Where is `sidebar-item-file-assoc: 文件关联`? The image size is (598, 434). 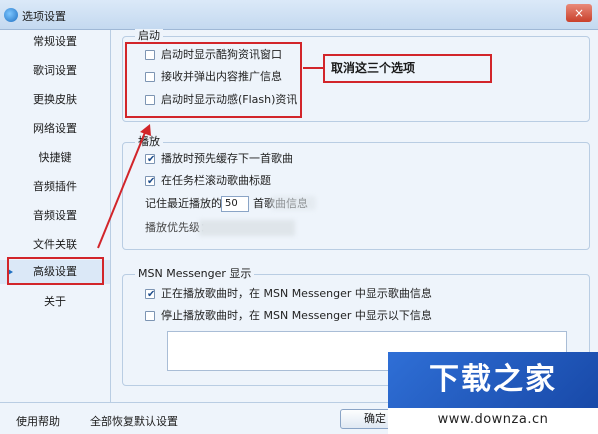 sidebar-item-file-assoc: 文件关联 is located at coordinates (55, 245).